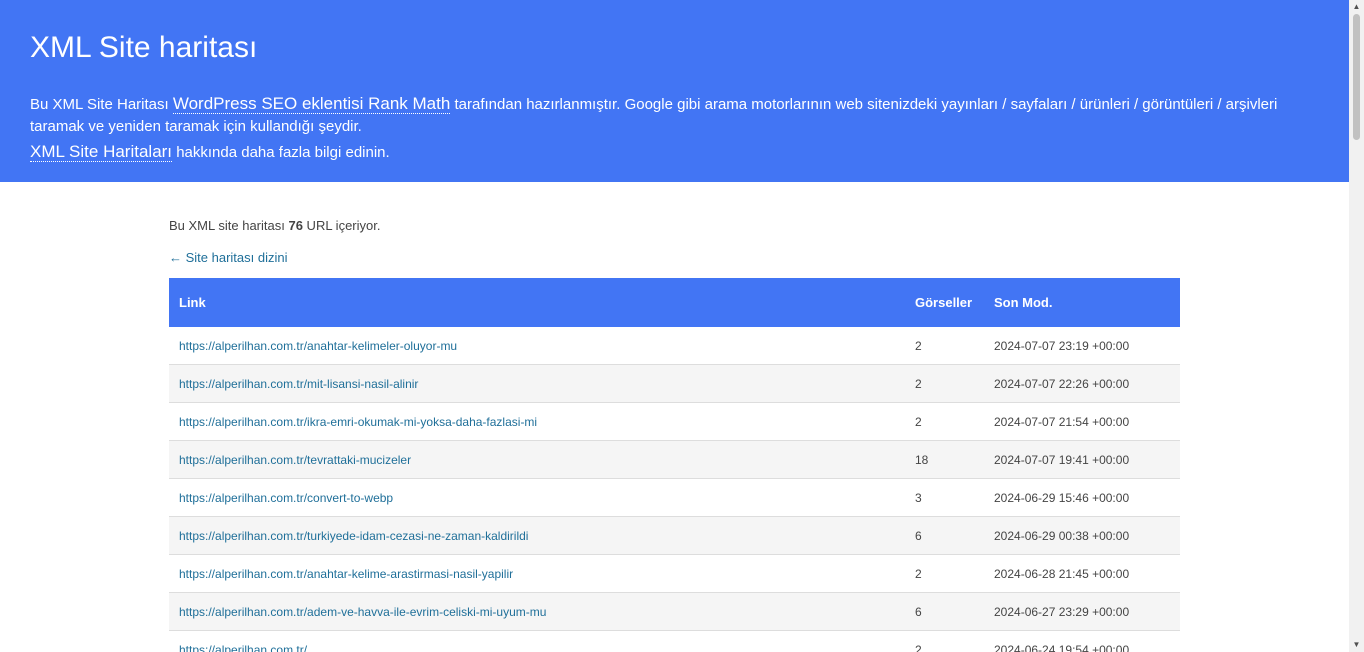 The image size is (1364, 652). Describe the element at coordinates (281, 152) in the screenshot. I see `learn-more-suffix: hakkında daha fazla bilgi edinin.` at that location.